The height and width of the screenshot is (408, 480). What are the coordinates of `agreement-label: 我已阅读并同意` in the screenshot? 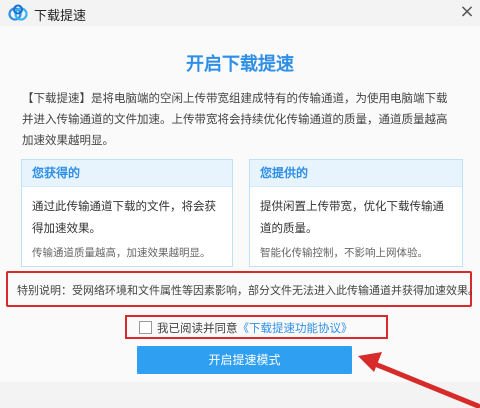 It's located at (197, 328).